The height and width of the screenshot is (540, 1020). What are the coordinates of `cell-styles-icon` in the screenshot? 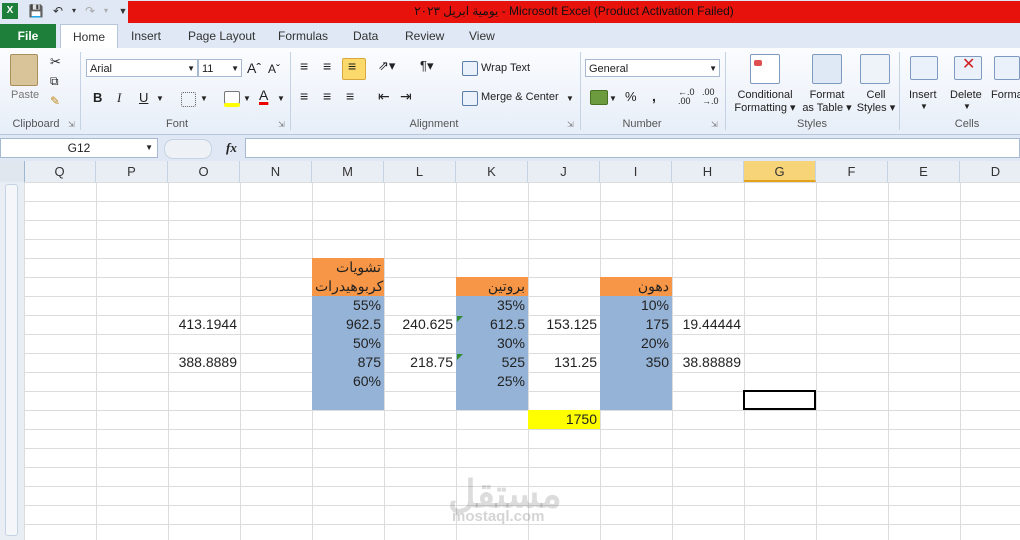 It's located at (875, 69).